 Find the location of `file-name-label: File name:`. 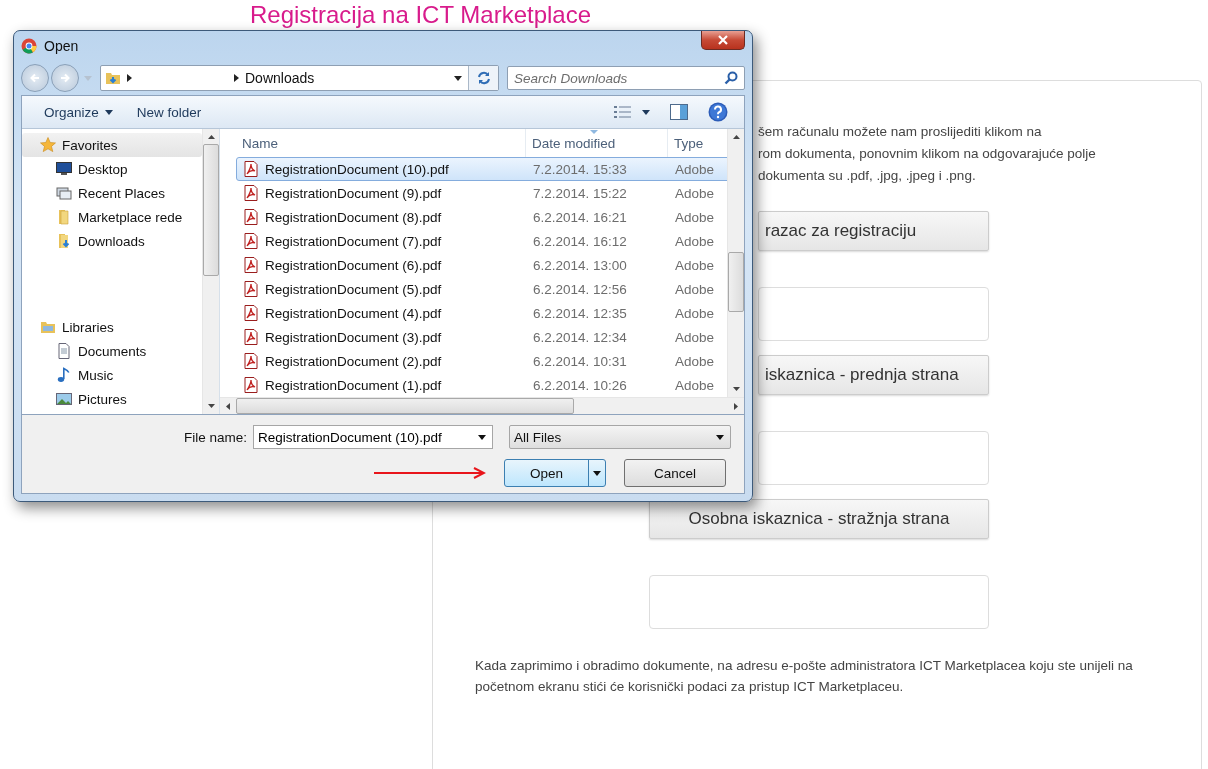

file-name-label: File name: is located at coordinates (216, 437).